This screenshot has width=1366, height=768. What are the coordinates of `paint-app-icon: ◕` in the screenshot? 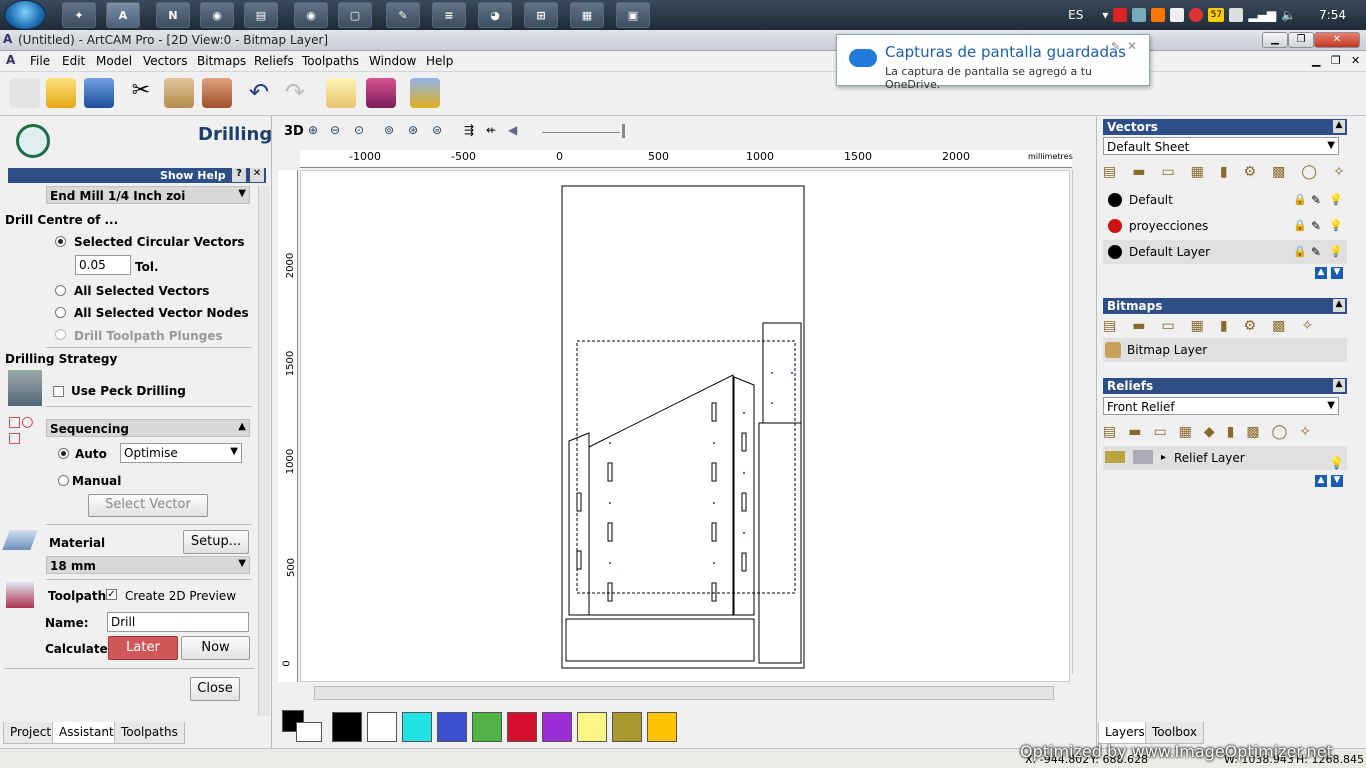 It's located at (495, 15).